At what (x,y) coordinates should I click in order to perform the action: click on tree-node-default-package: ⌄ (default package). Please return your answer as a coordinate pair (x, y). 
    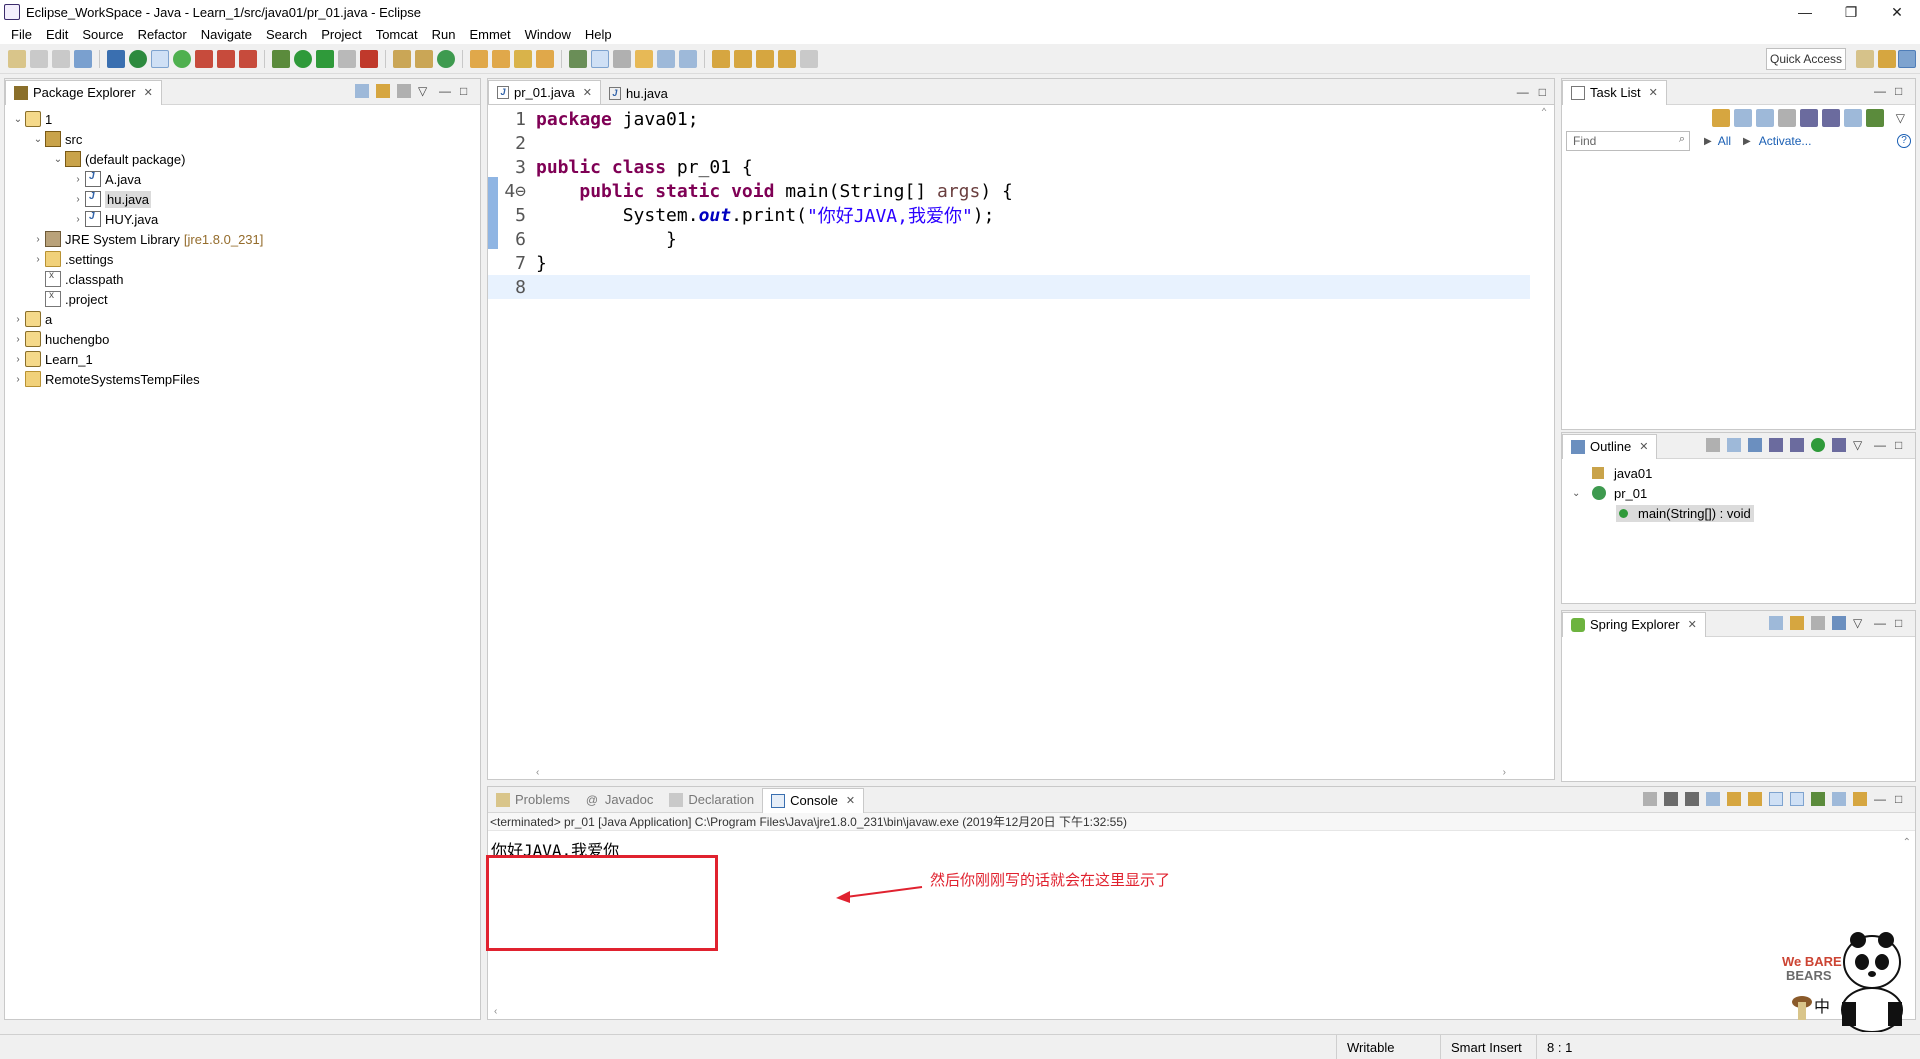
    Looking at the image, I should click on (242, 159).